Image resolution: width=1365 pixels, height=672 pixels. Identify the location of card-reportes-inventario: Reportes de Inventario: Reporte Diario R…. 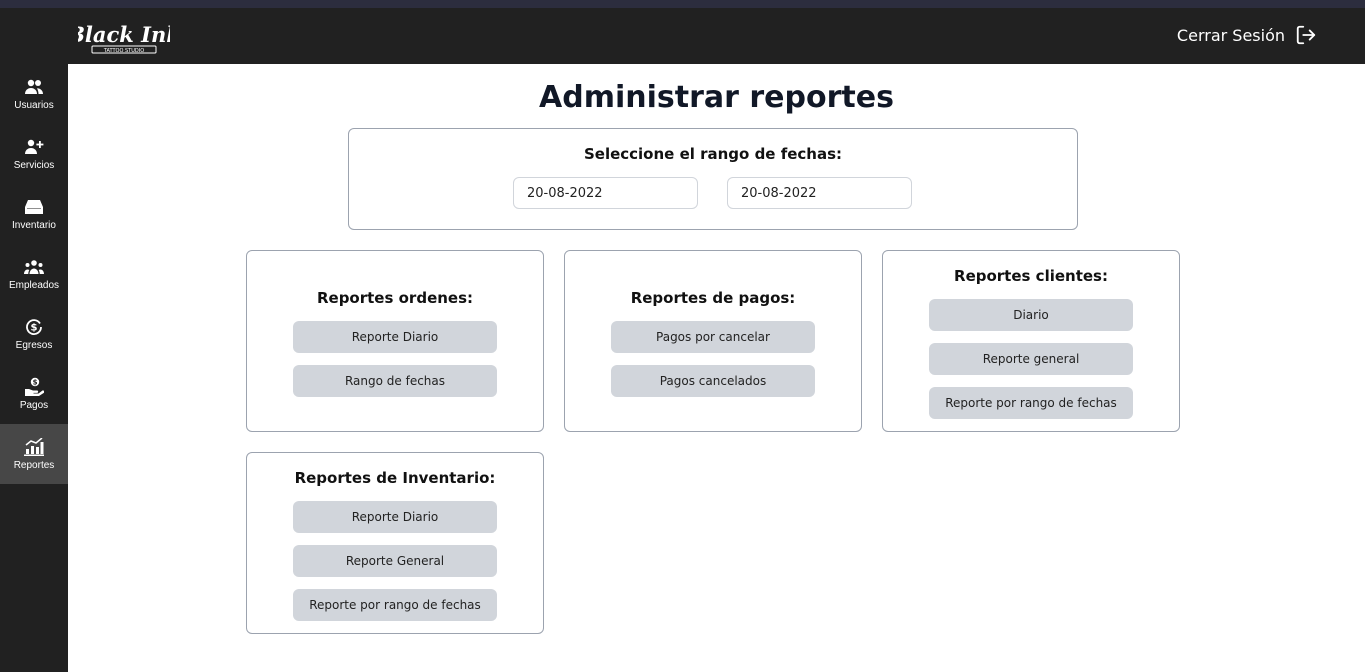
(395, 543).